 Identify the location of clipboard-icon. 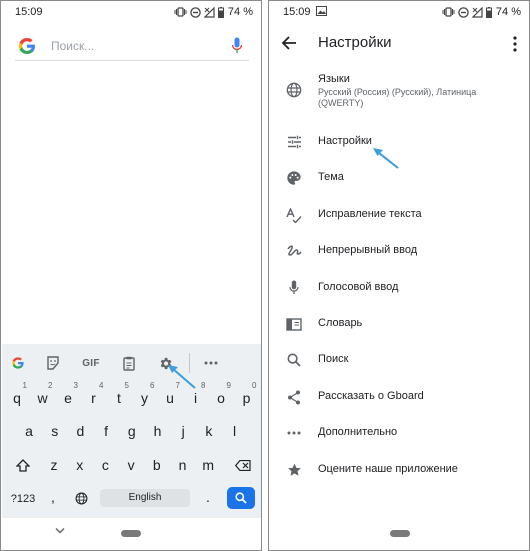
(129, 363).